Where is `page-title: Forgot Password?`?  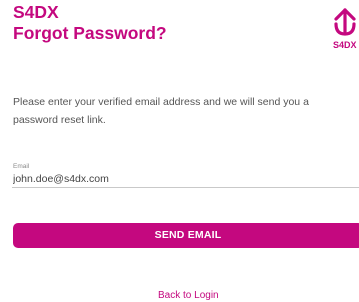
page-title: Forgot Password? is located at coordinates (90, 33).